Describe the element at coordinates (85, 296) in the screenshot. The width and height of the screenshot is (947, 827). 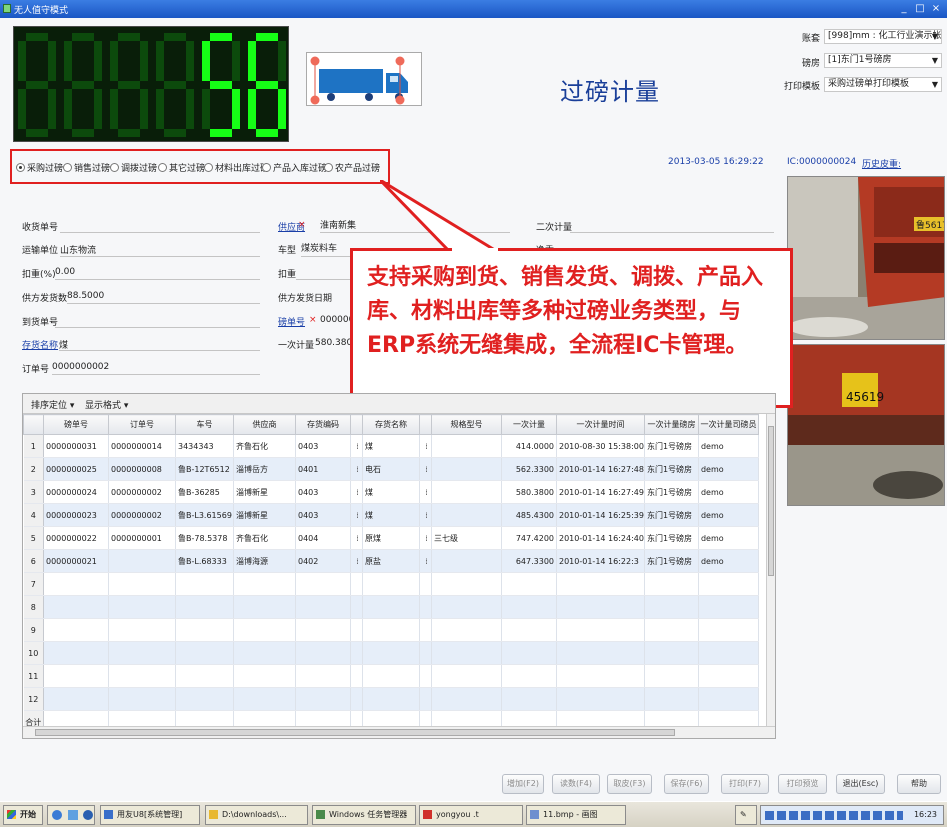
I see `supplier-qty-field: 88.5000` at that location.